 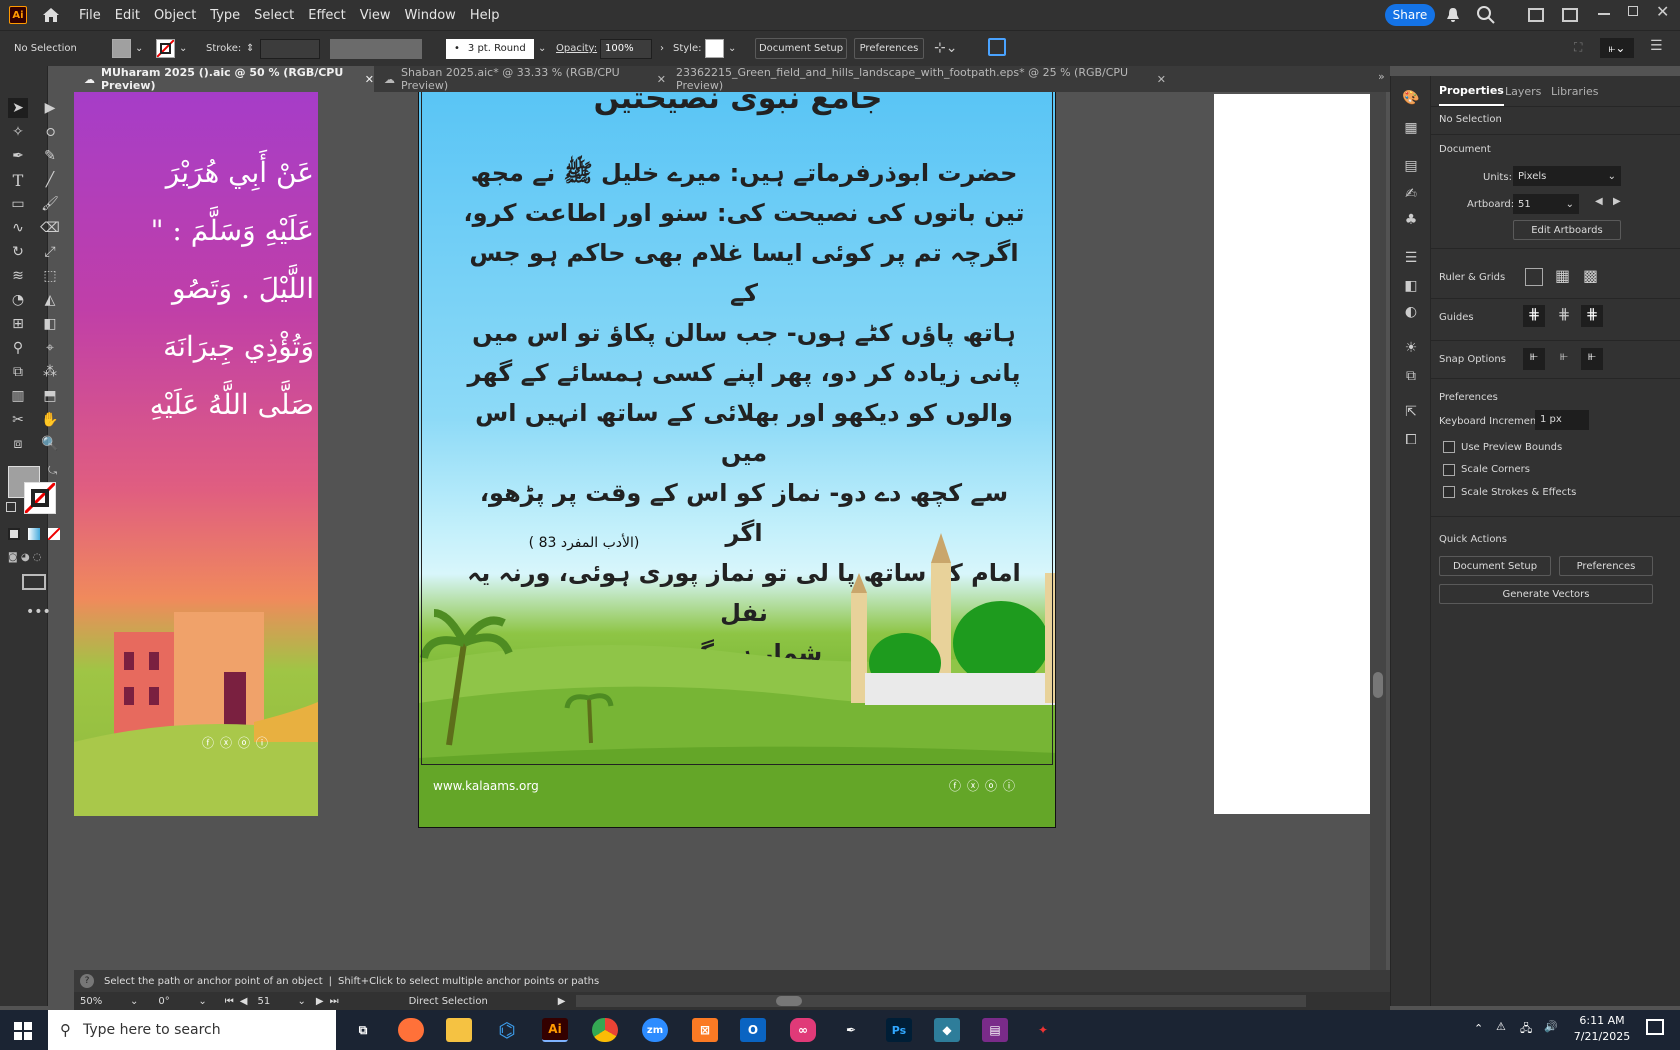 I want to click on opacity-label: Opacity:, so click(x=576, y=48).